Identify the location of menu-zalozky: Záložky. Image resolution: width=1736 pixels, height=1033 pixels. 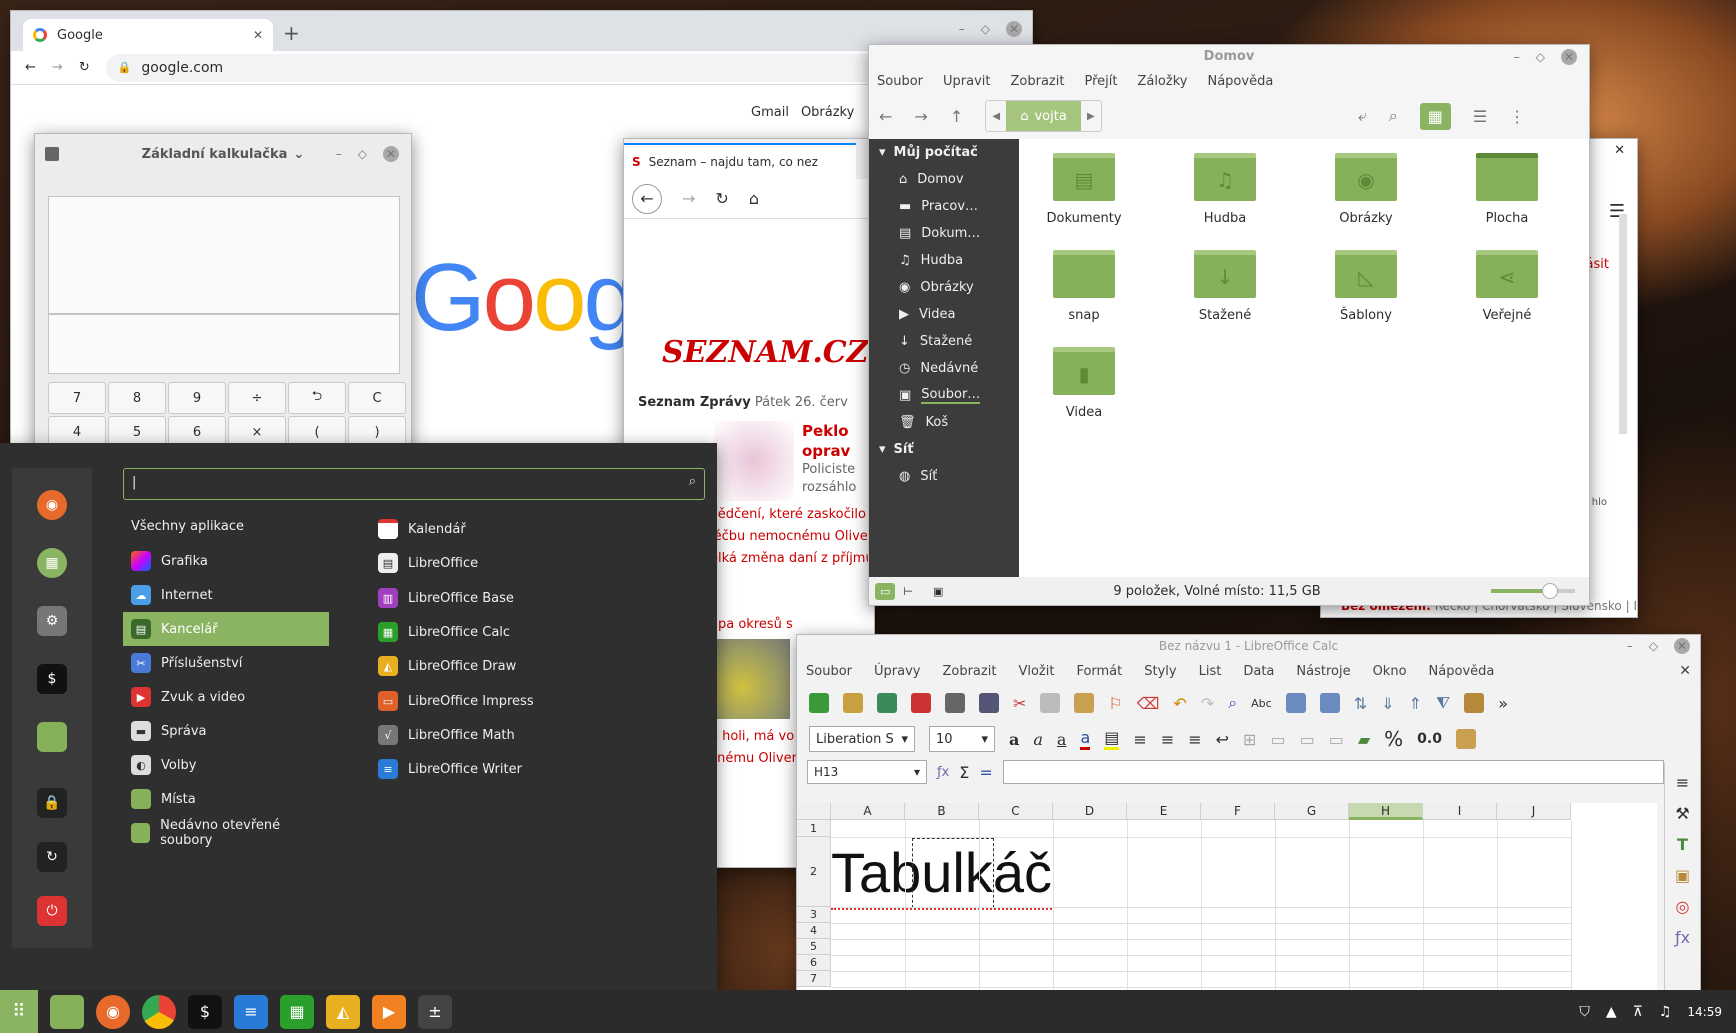
(1162, 81).